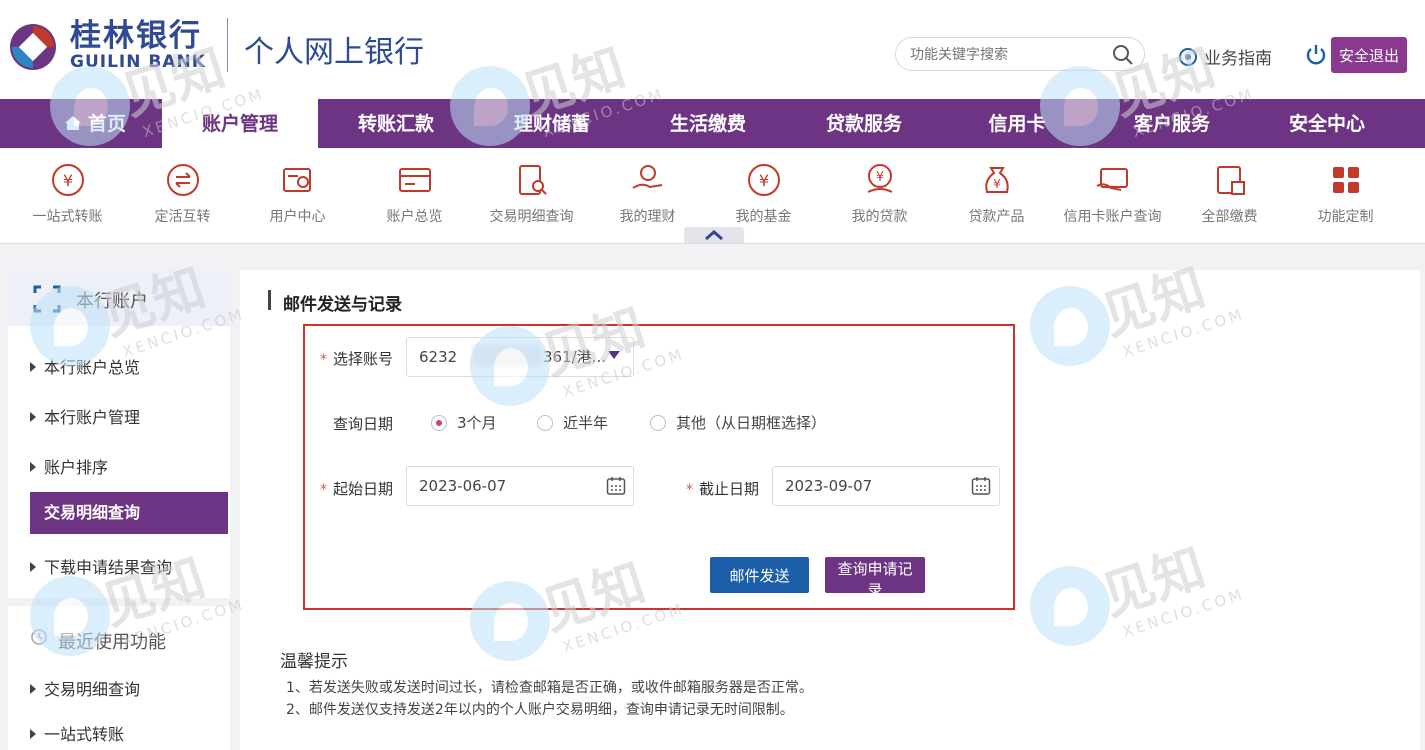 This screenshot has height=750, width=1425. What do you see at coordinates (297, 193) in the screenshot?
I see `submenu-user-center: 用户中心` at bounding box center [297, 193].